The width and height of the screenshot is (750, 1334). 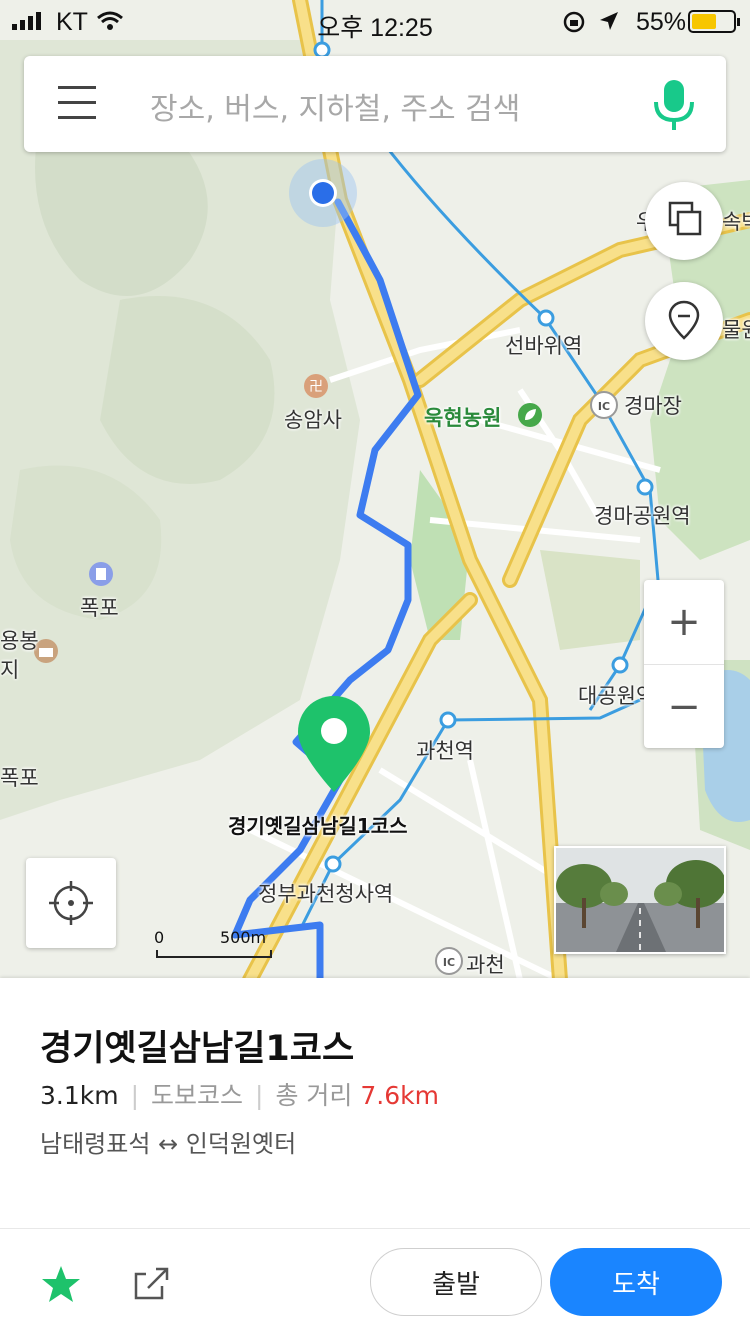 What do you see at coordinates (243, 937) in the screenshot?
I see `scale-distance: 500m` at bounding box center [243, 937].